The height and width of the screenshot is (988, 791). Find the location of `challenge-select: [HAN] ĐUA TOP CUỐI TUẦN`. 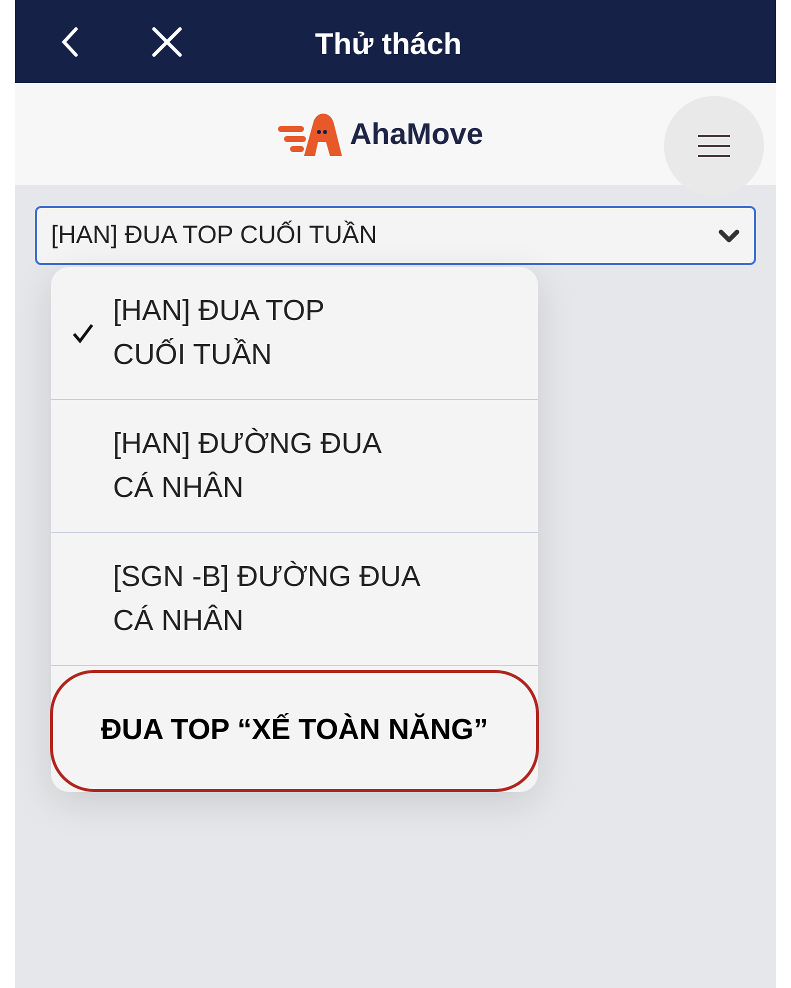

challenge-select: [HAN] ĐUA TOP CUỐI TUẦN is located at coordinates (395, 235).